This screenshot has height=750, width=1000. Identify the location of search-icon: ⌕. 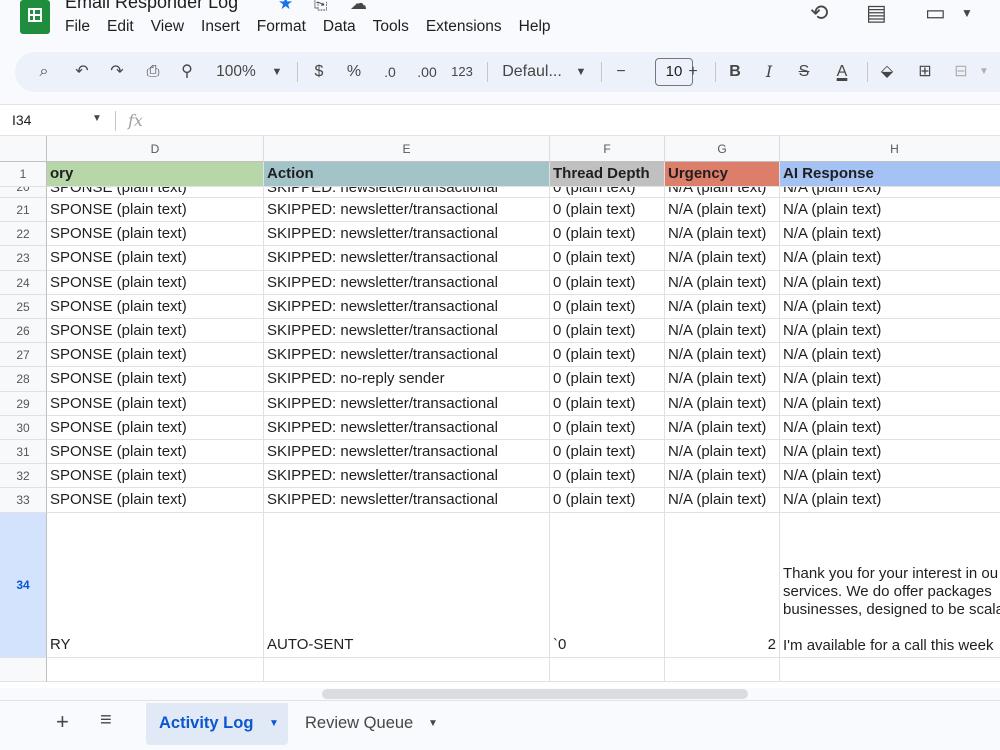
(44, 72).